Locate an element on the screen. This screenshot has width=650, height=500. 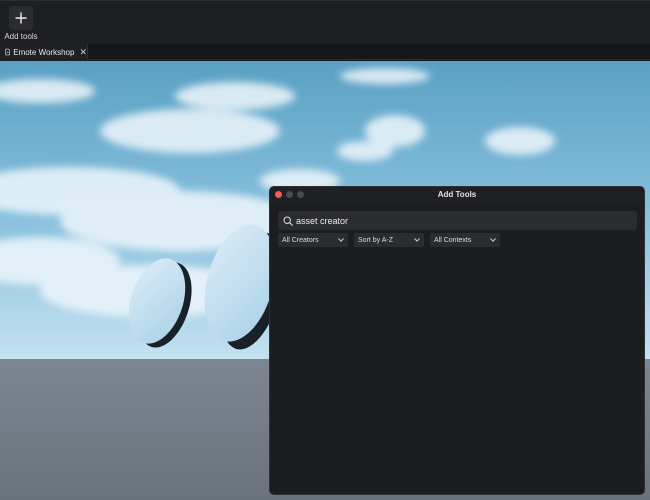
filter-bar: All Creators Sort by A-Z All Contexts is located at coordinates (389, 240).